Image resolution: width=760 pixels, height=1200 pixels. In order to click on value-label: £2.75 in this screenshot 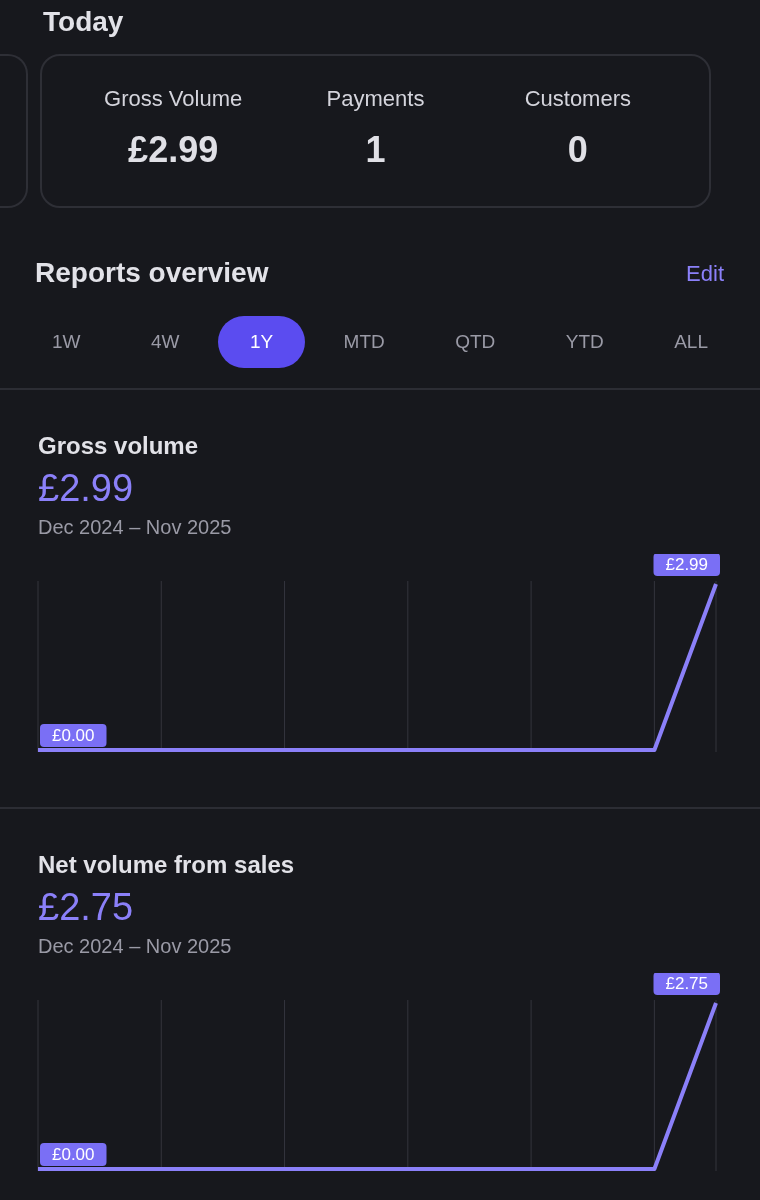, I will do `click(686, 984)`.